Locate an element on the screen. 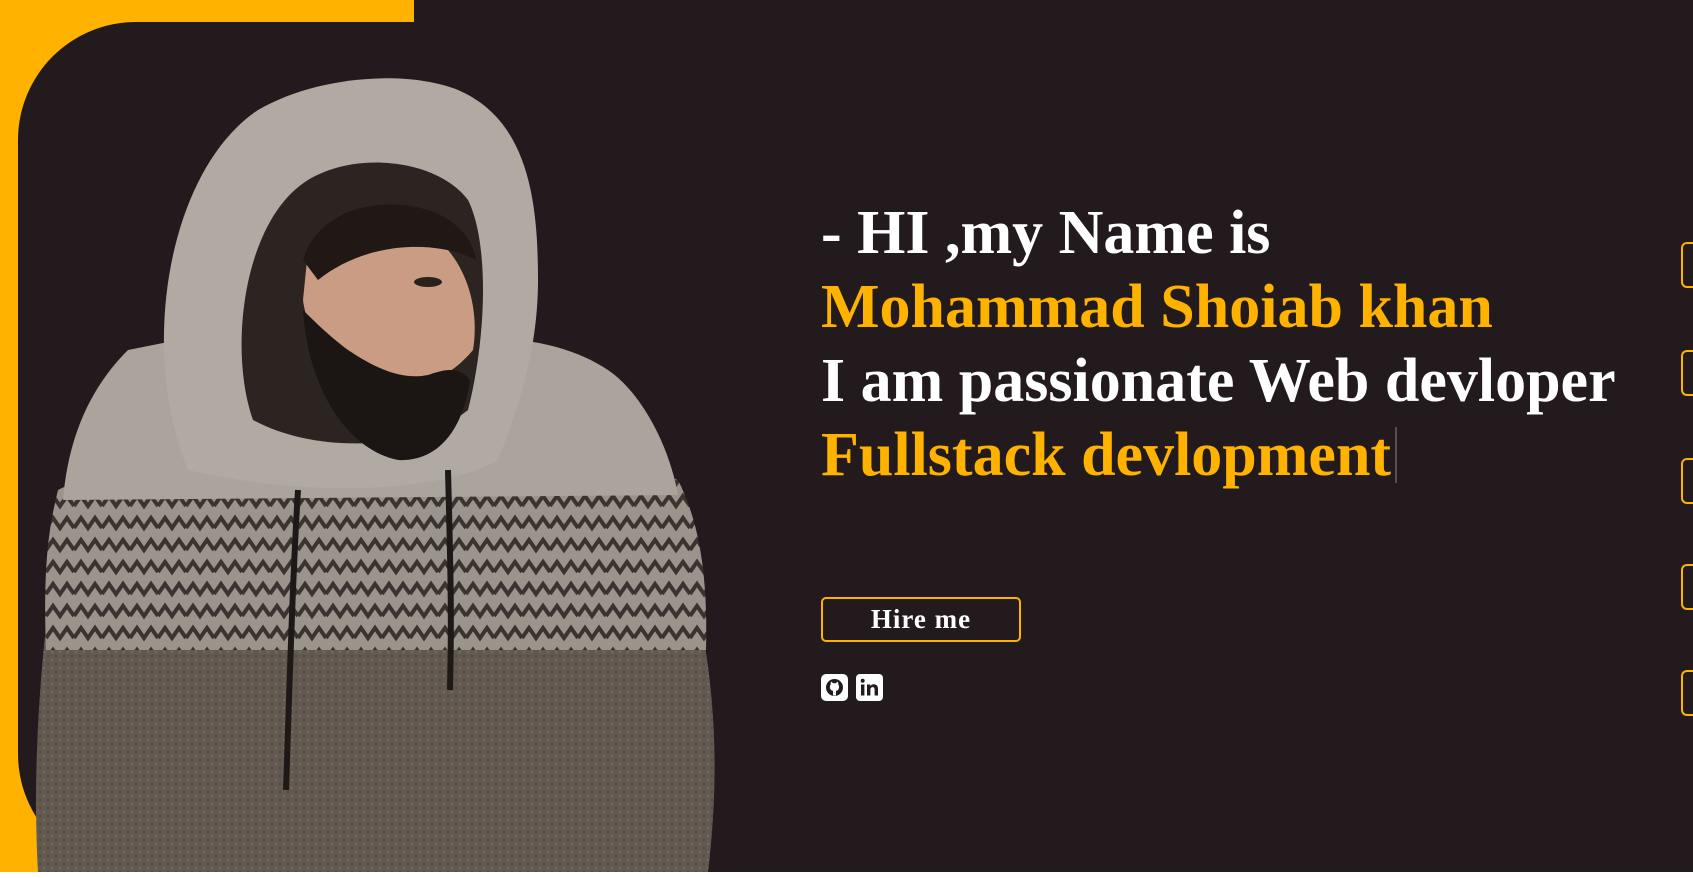 The height and width of the screenshot is (878, 1693). name-text: Mohammad Shoiab khan is located at coordinates (1157, 307).